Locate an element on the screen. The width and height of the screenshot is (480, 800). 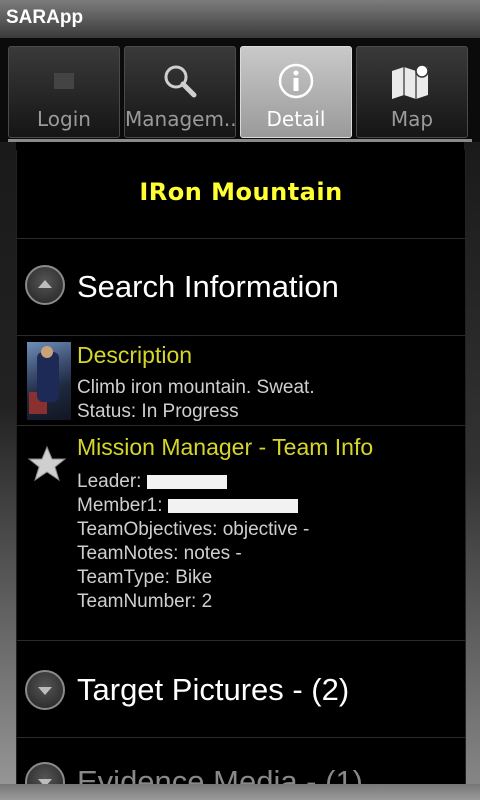
mission-name: IRon Mountain is located at coordinates (241, 192).